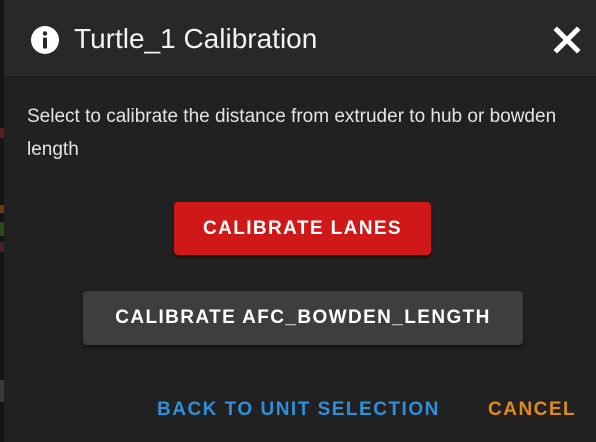 This screenshot has width=596, height=442. What do you see at coordinates (302, 228) in the screenshot?
I see `calibrate-lanes-button: CALIBRATE LANES` at bounding box center [302, 228].